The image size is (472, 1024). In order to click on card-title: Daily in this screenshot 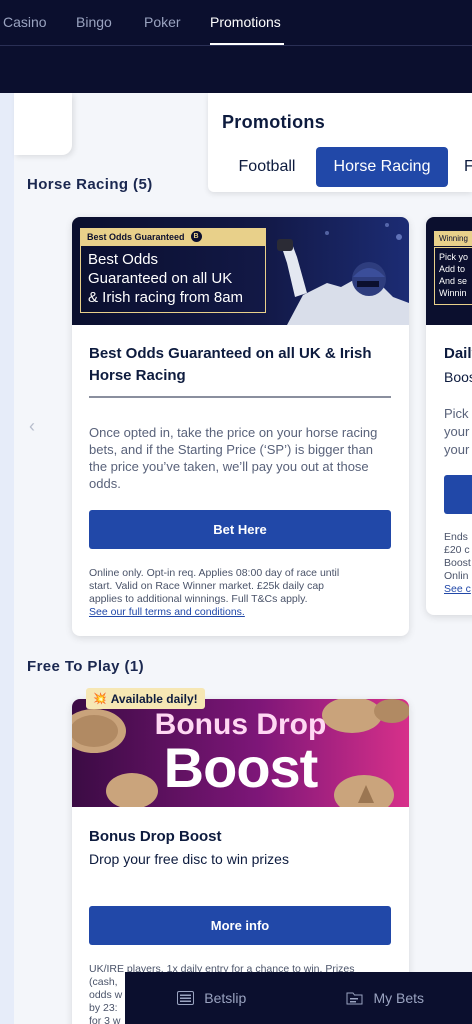, I will do `click(458, 353)`.